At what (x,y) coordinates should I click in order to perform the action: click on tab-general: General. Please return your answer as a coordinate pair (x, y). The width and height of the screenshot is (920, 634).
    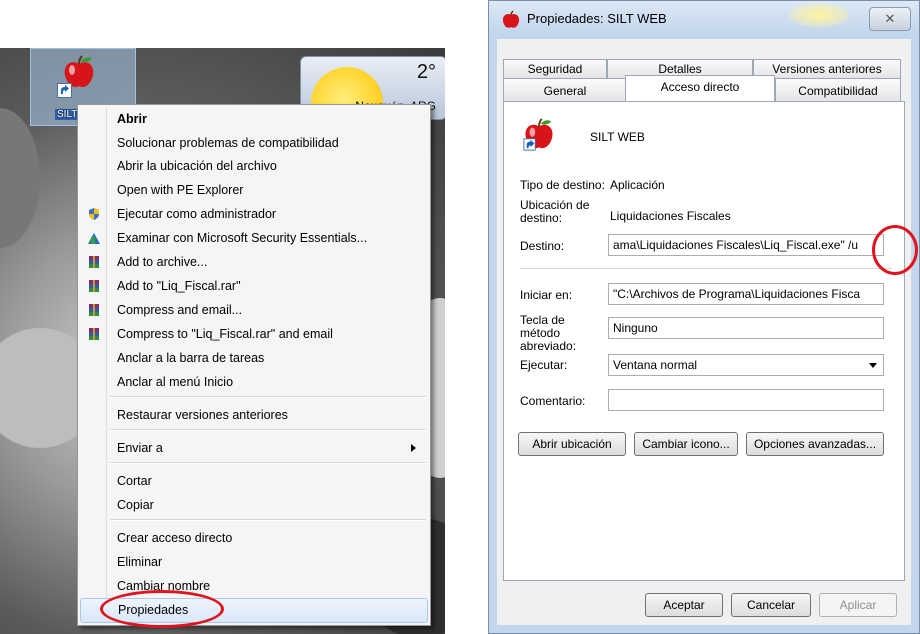
    Looking at the image, I should click on (565, 90).